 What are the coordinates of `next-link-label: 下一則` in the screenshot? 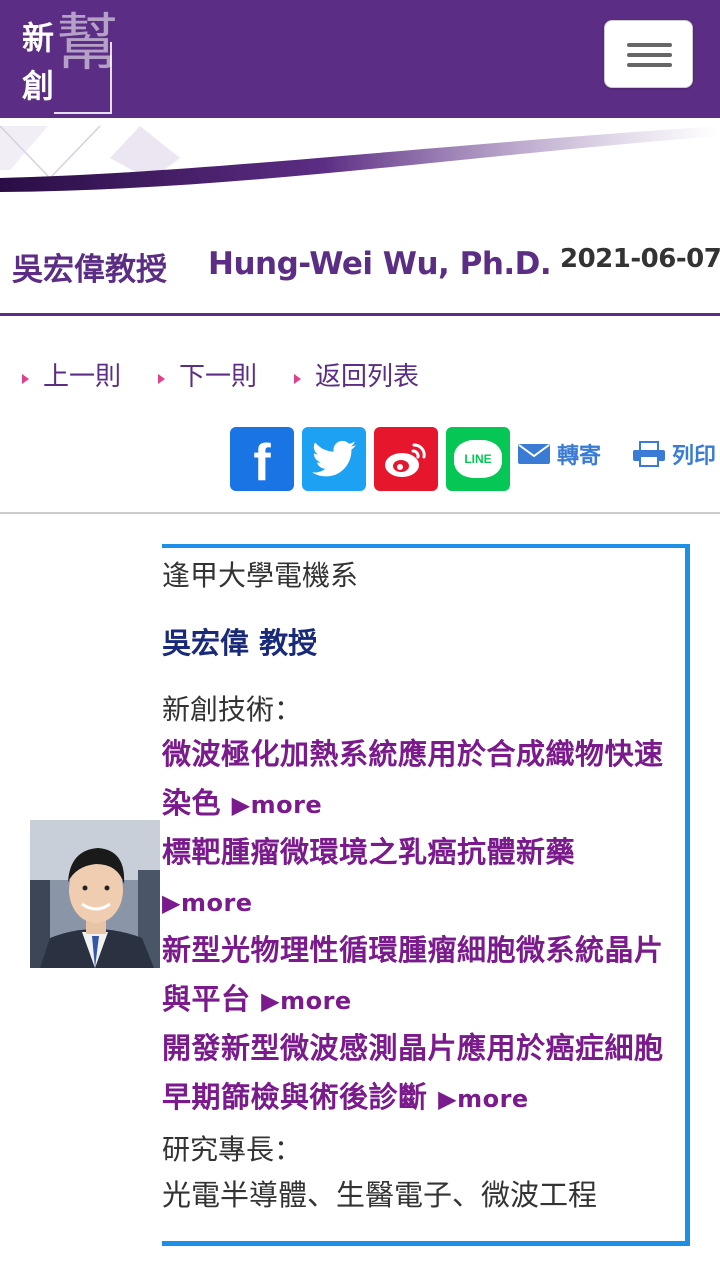 It's located at (218, 377).